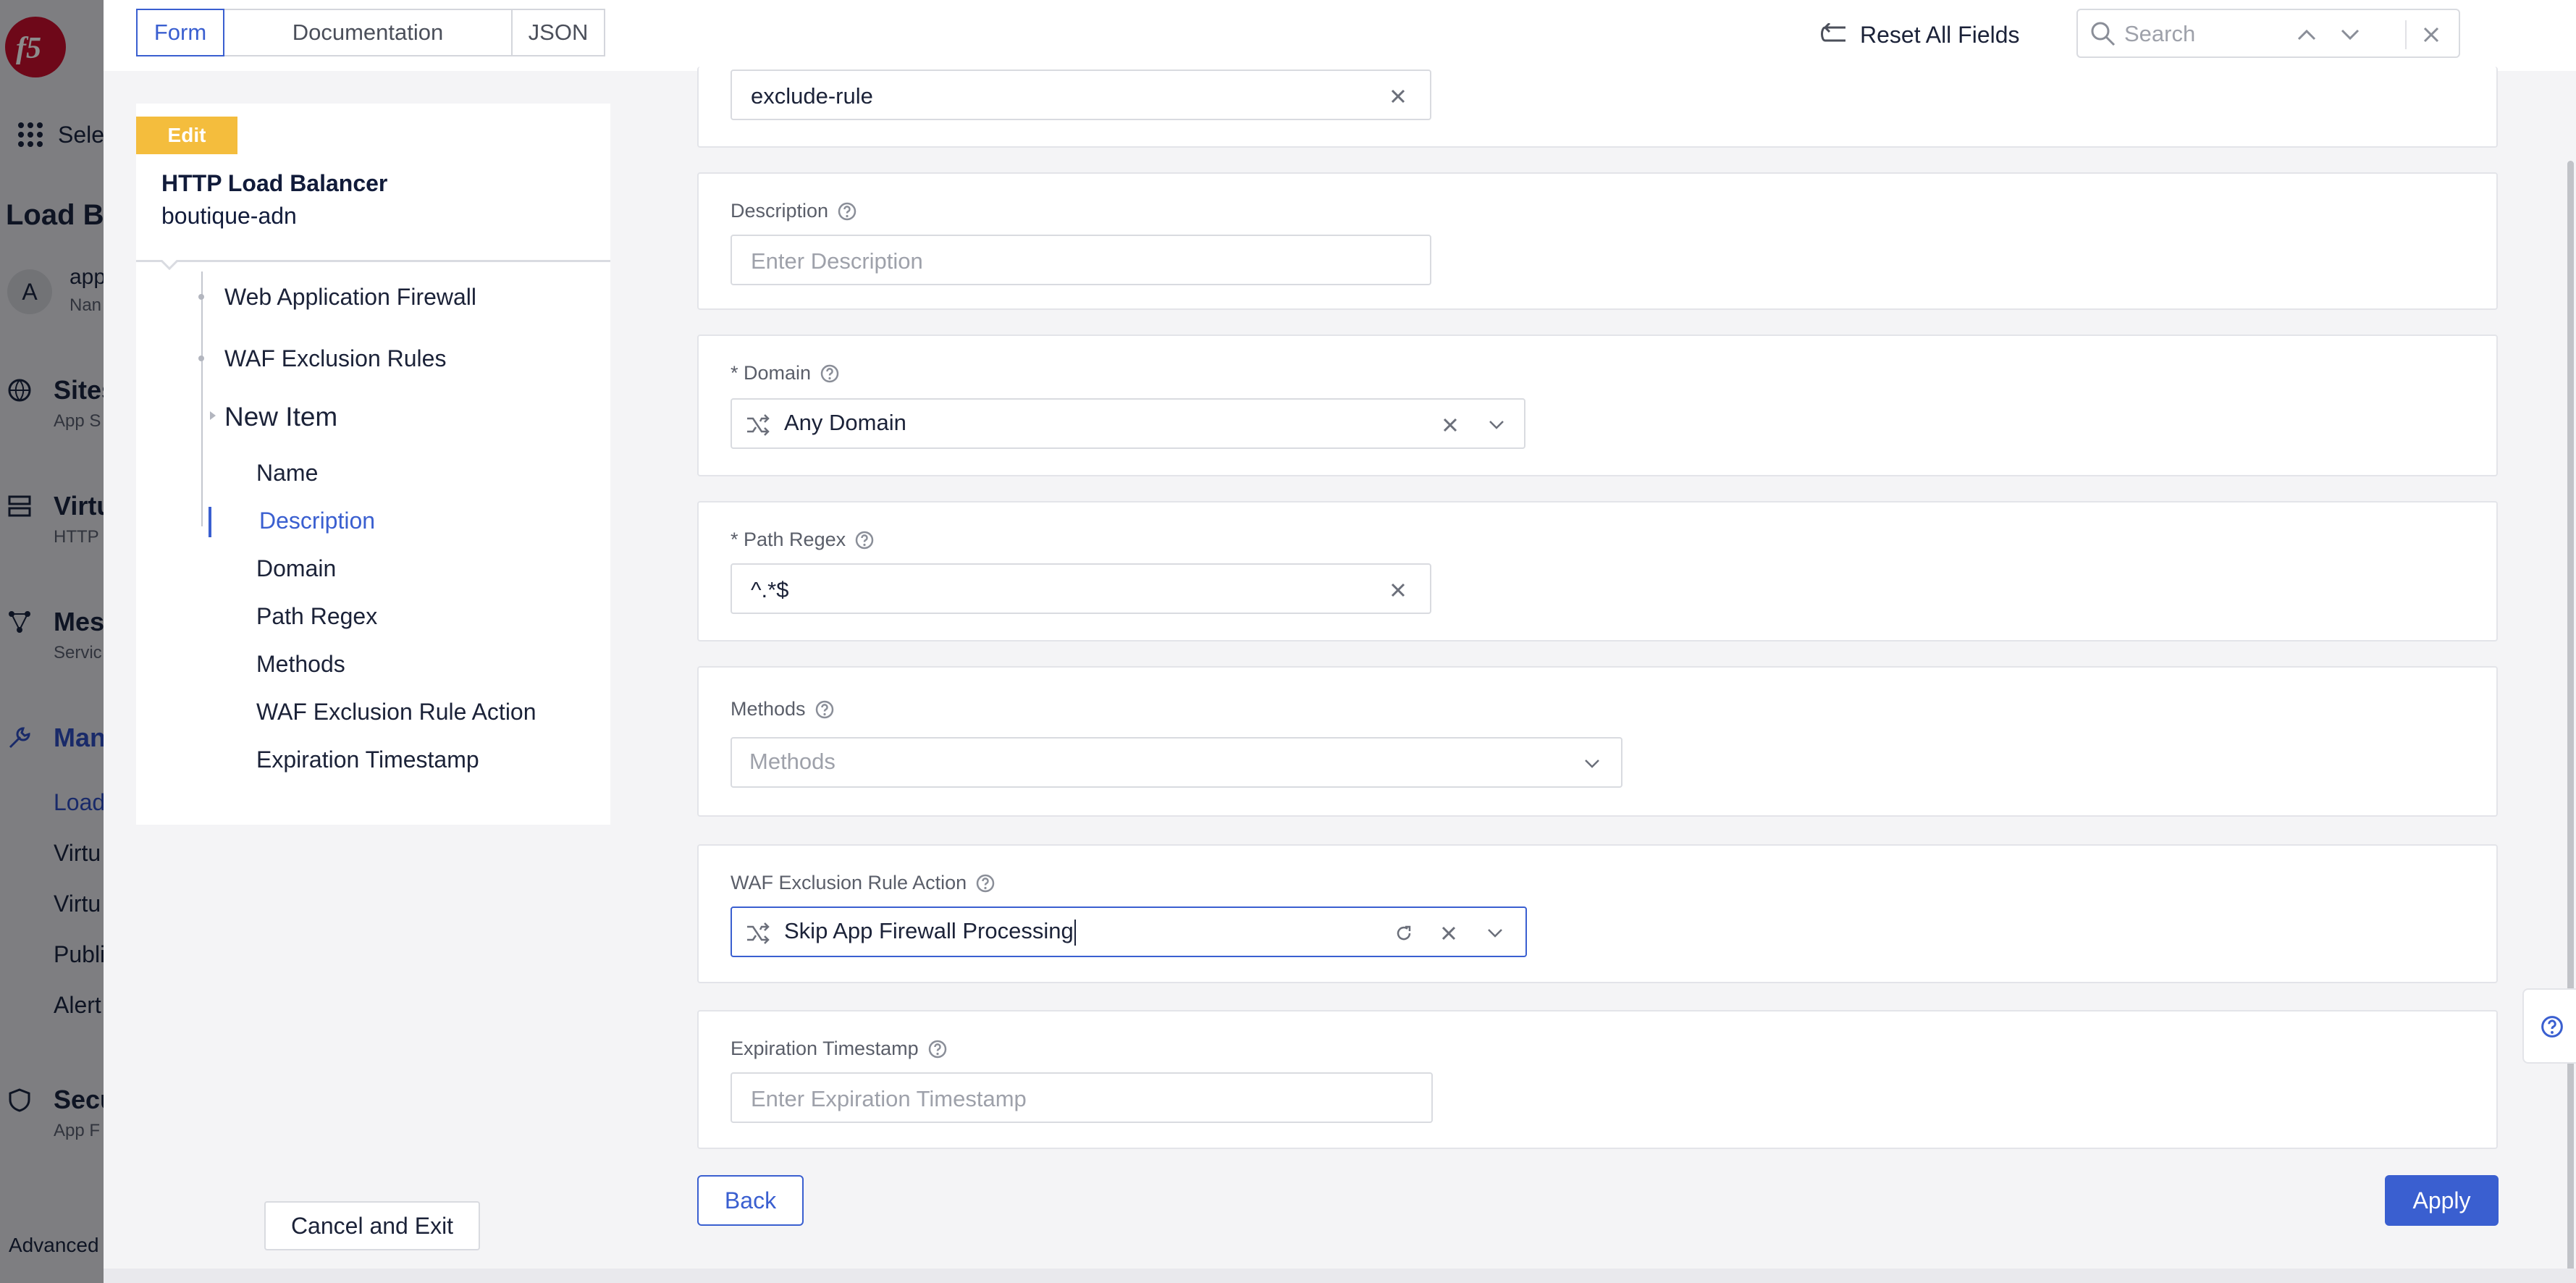 The height and width of the screenshot is (1283, 2576). What do you see at coordinates (300, 664) in the screenshot?
I see `nav-methods: Methods` at bounding box center [300, 664].